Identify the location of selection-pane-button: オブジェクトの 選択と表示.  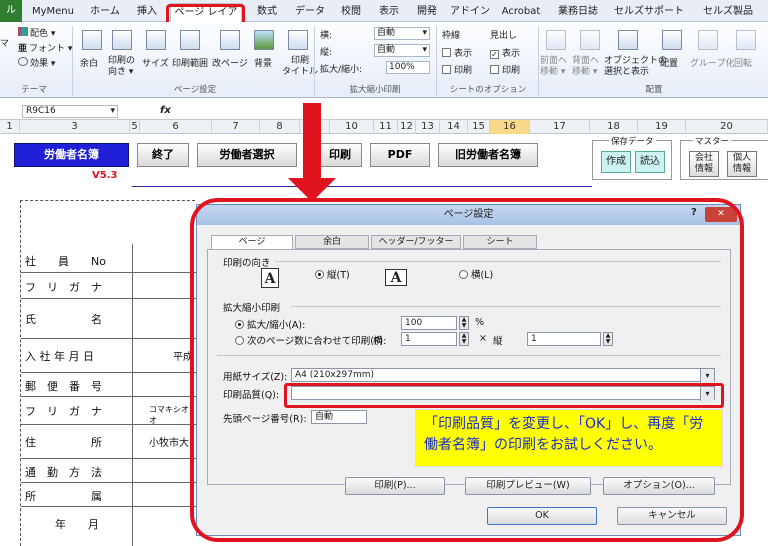
(635, 67).